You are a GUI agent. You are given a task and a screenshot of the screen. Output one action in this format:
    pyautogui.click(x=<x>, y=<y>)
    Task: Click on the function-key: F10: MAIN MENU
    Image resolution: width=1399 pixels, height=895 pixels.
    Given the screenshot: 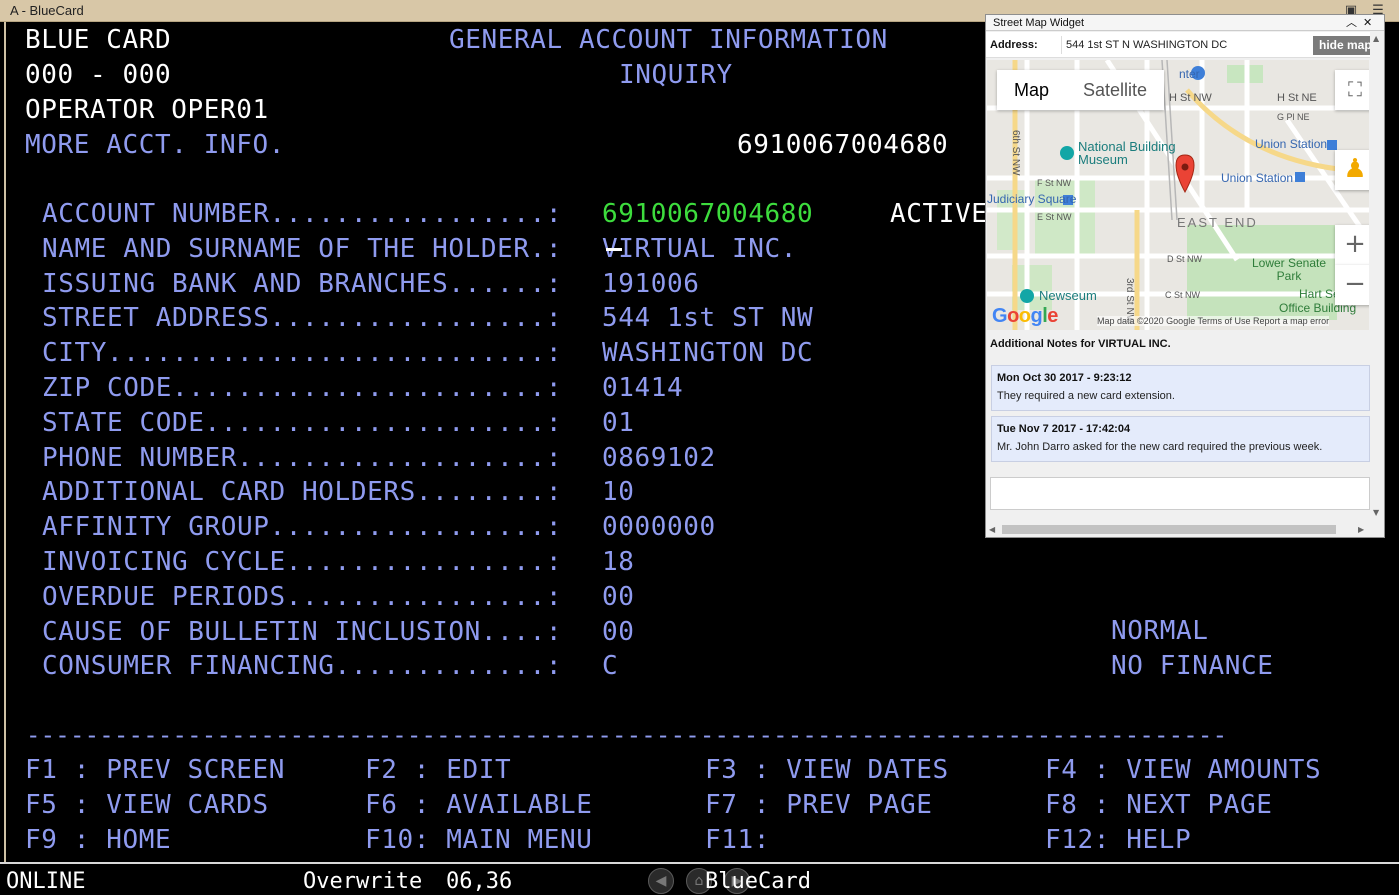 What is the action you would take?
    pyautogui.click(x=479, y=840)
    